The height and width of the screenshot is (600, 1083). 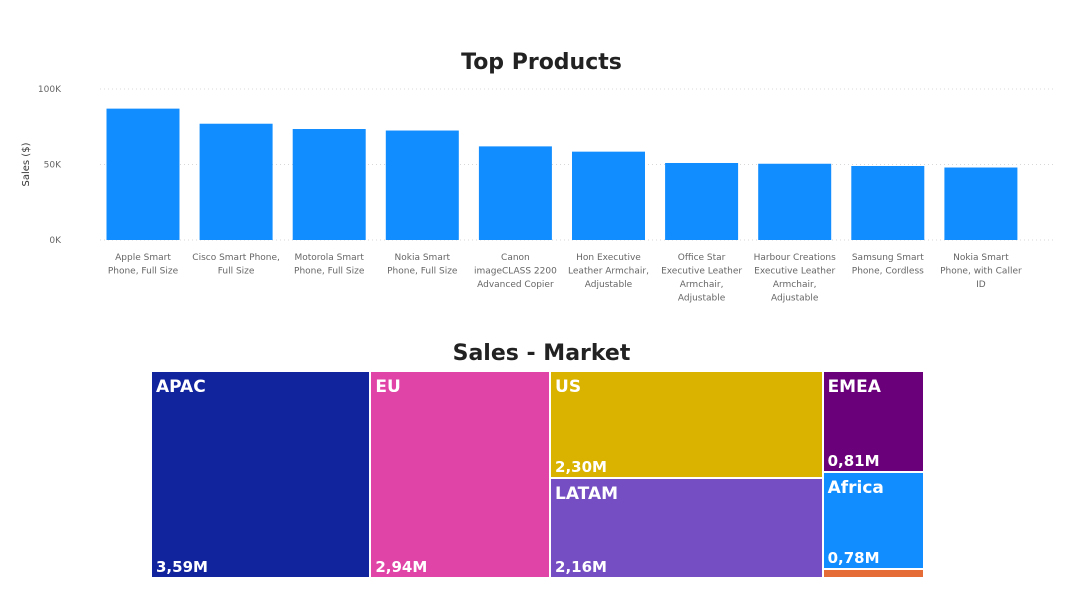 I want to click on y-tick-label: 100K, so click(x=50, y=90).